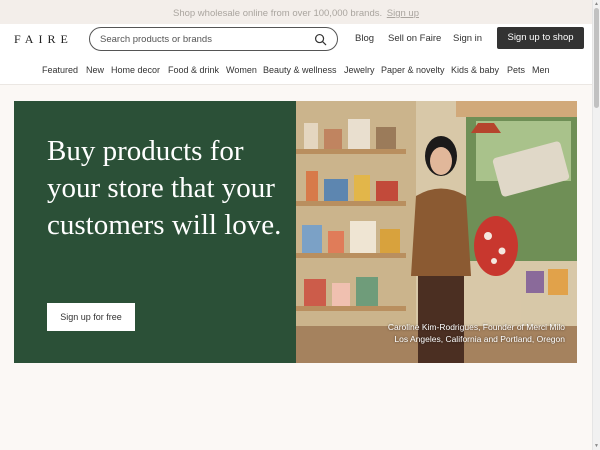 This screenshot has width=600, height=450. I want to click on category-paper-novelty: Paper & novelty, so click(413, 70).